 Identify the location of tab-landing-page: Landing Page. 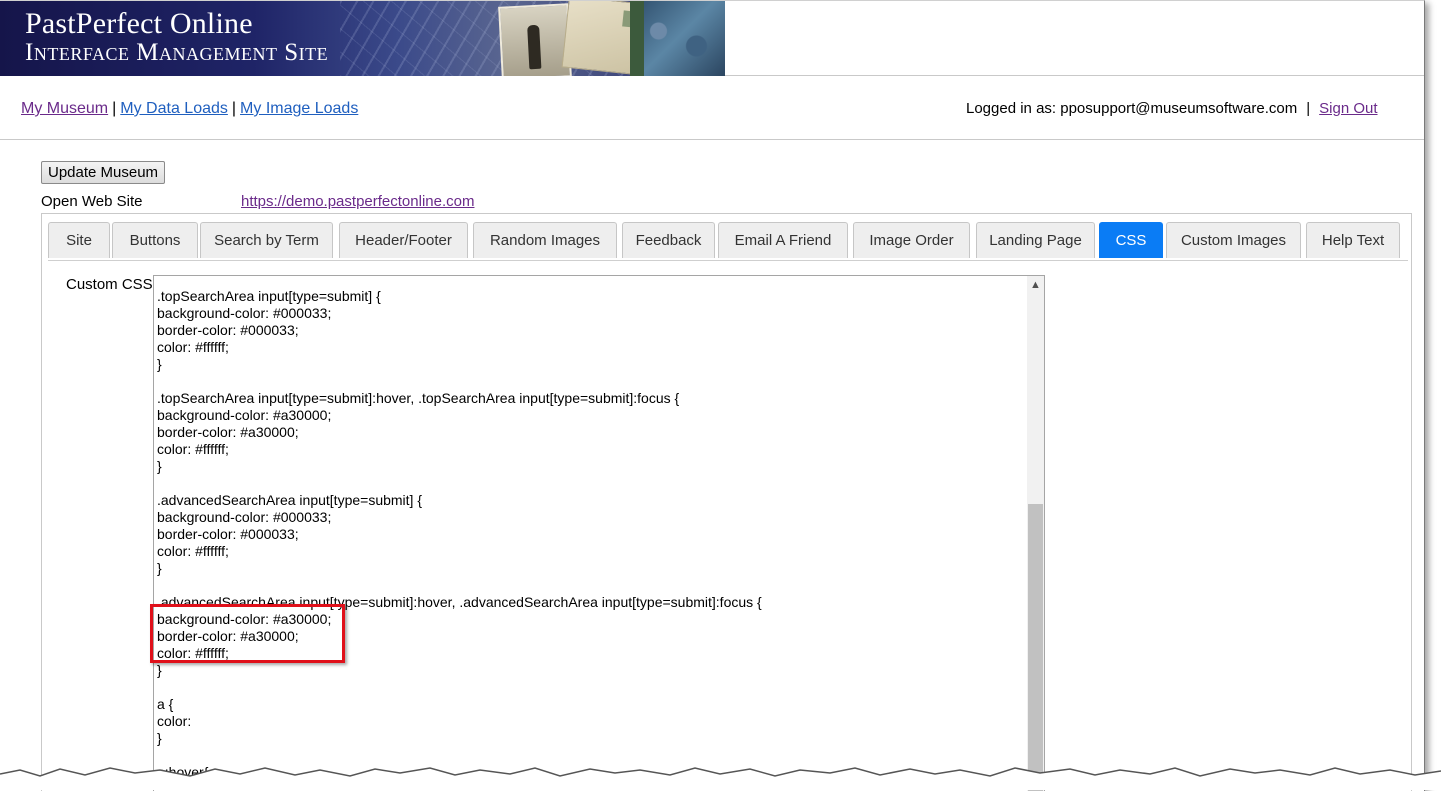
(1035, 240).